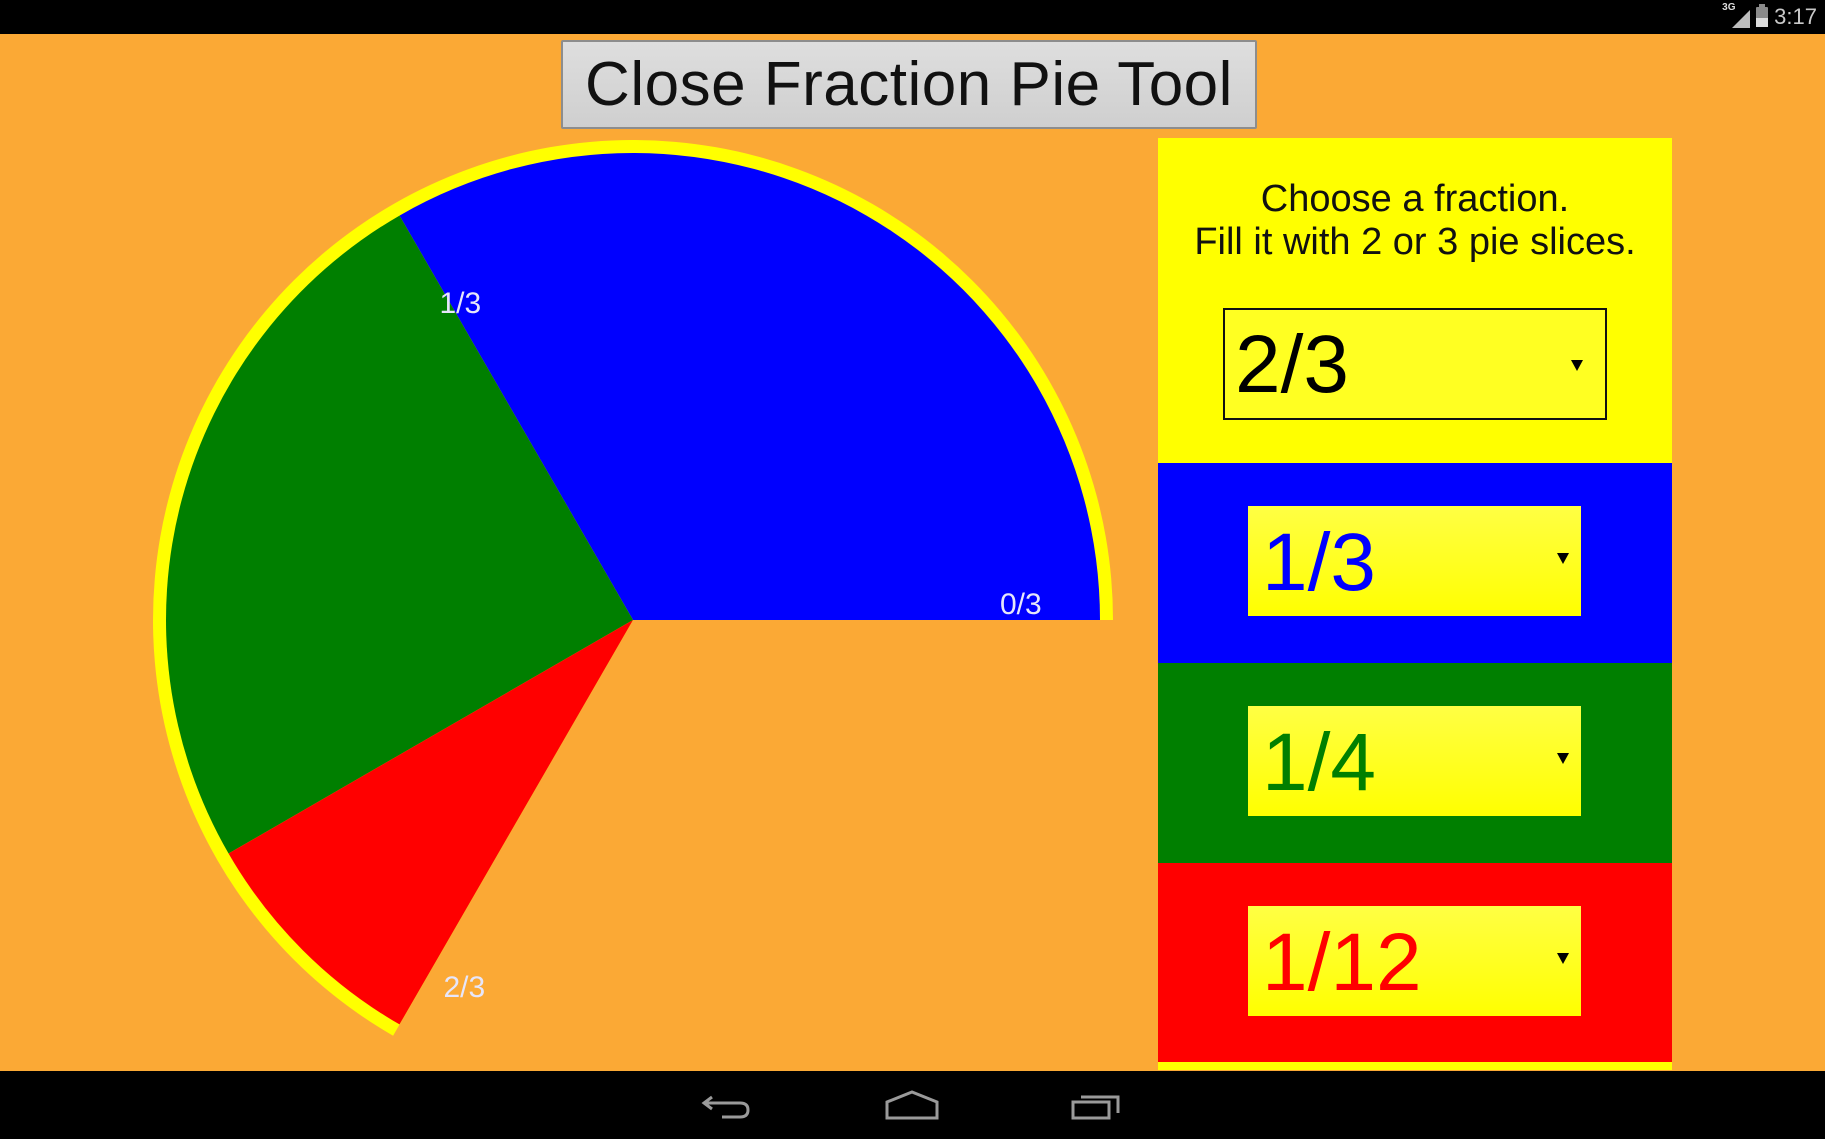 The height and width of the screenshot is (1139, 1825). I want to click on panel-footer-strip, so click(1415, 1066).